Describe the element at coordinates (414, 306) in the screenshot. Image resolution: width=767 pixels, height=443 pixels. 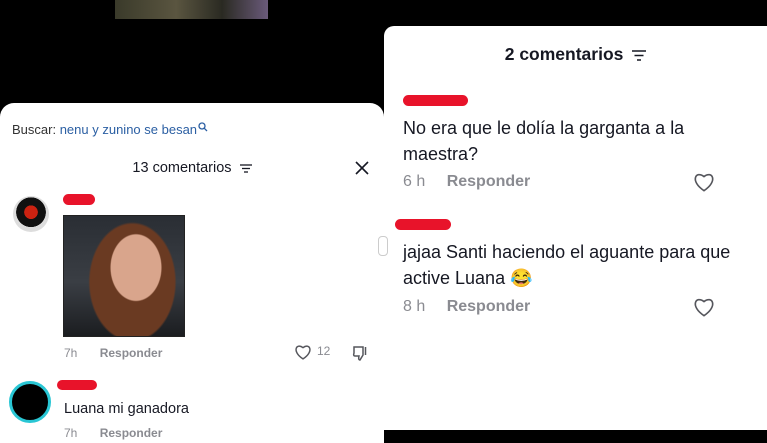
I see `comment-time: 8 h` at that location.